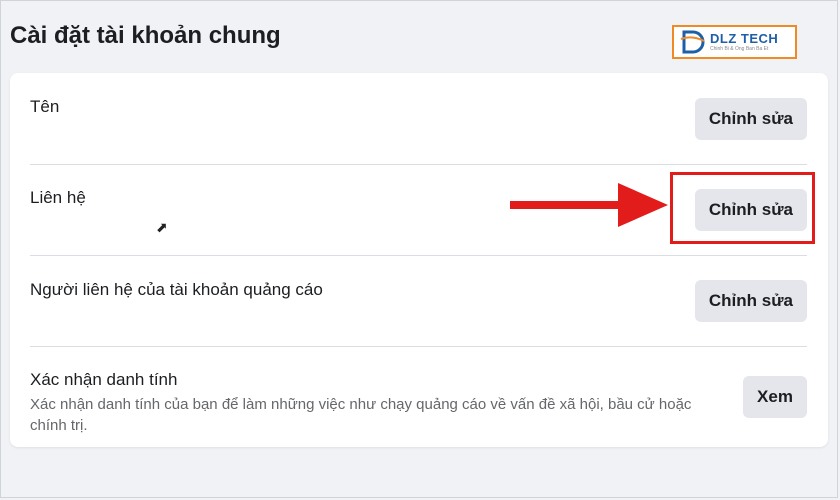 This screenshot has width=840, height=500. What do you see at coordinates (692, 42) in the screenshot?
I see `logo-d-icon` at bounding box center [692, 42].